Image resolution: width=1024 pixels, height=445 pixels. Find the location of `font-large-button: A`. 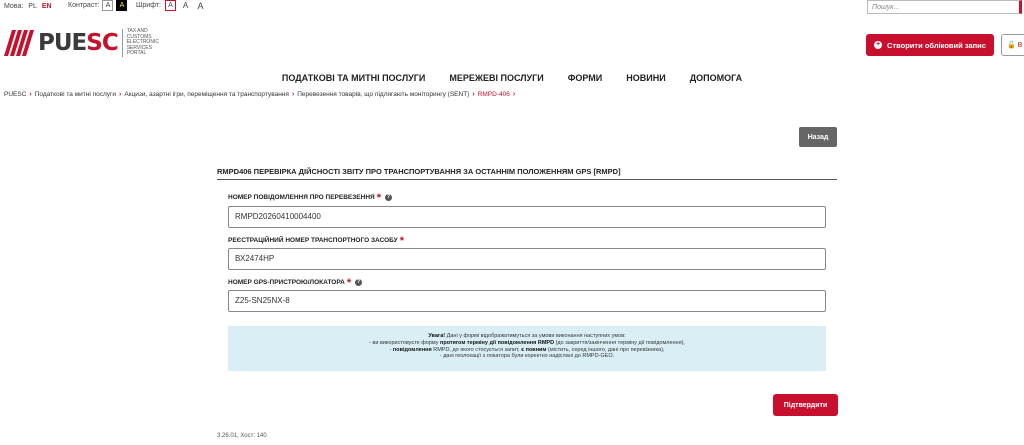

font-large-button: A is located at coordinates (200, 5).